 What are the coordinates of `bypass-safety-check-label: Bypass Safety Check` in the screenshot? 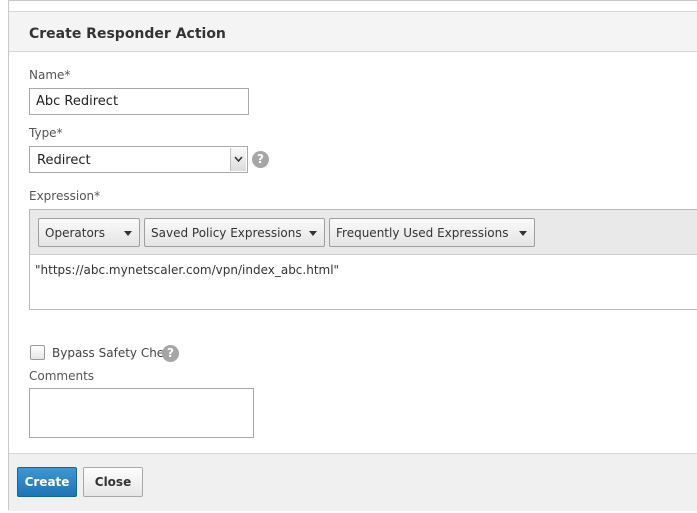 It's located at (115, 353).